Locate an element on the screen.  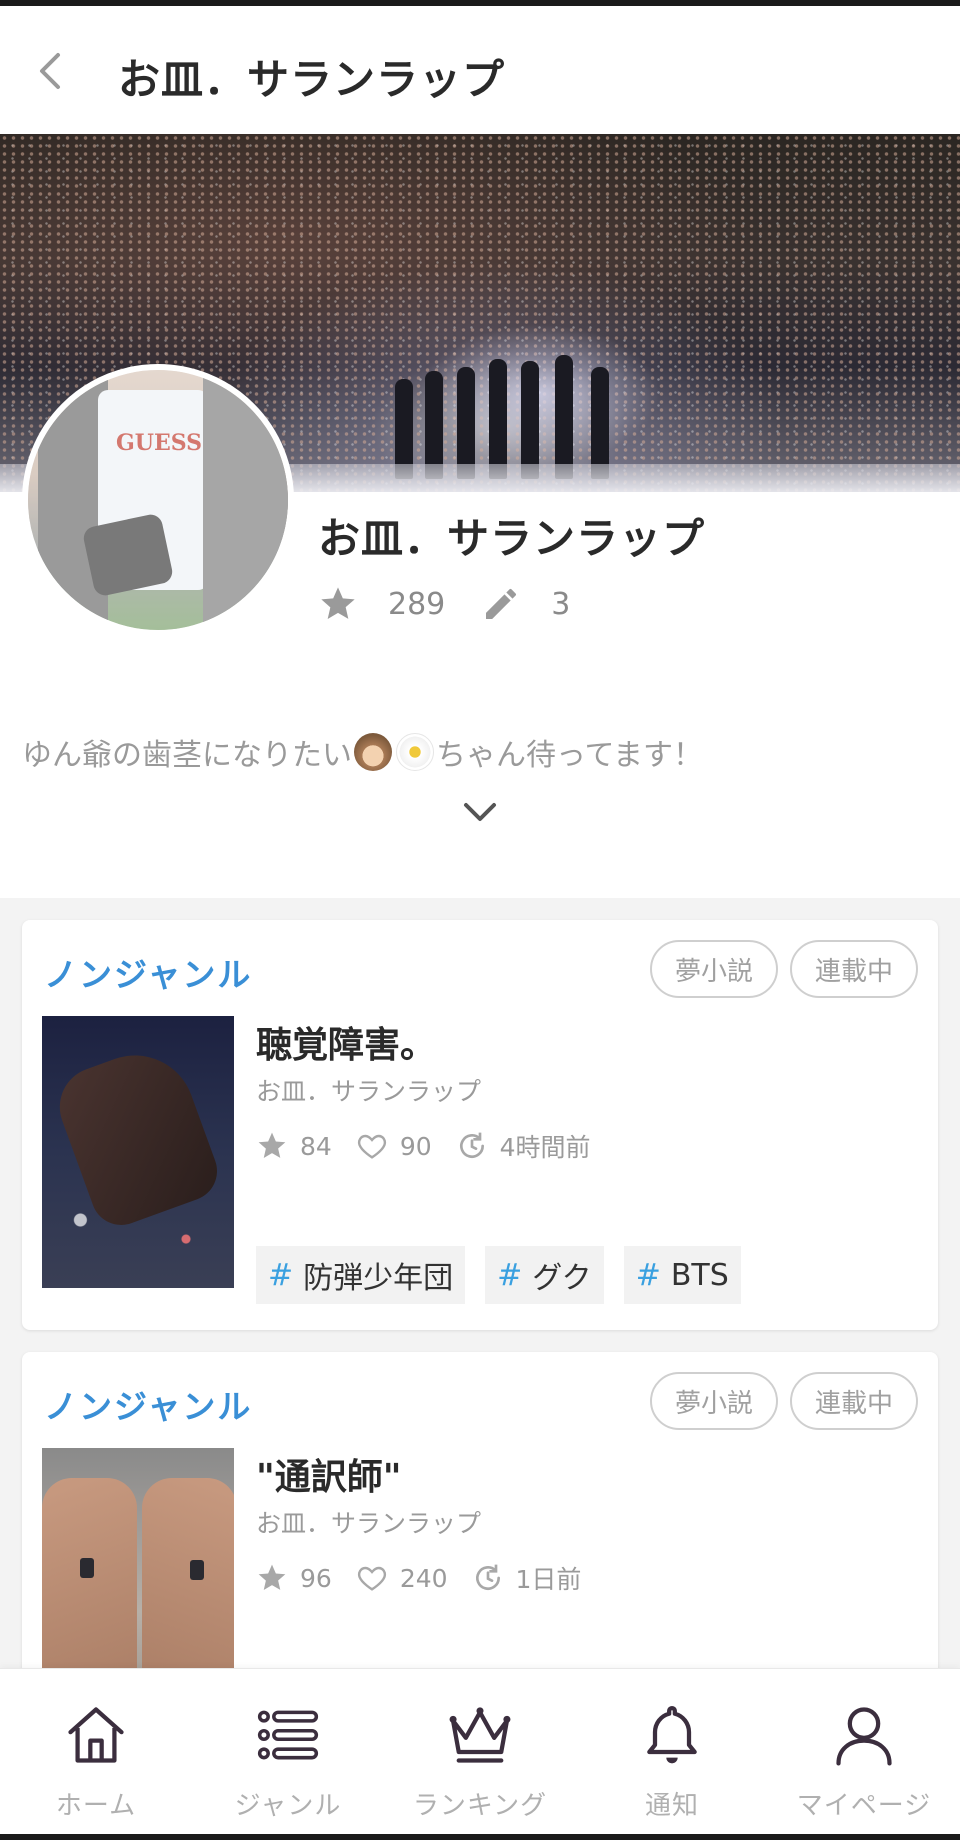
system-nav-strip is located at coordinates (480, 1837).